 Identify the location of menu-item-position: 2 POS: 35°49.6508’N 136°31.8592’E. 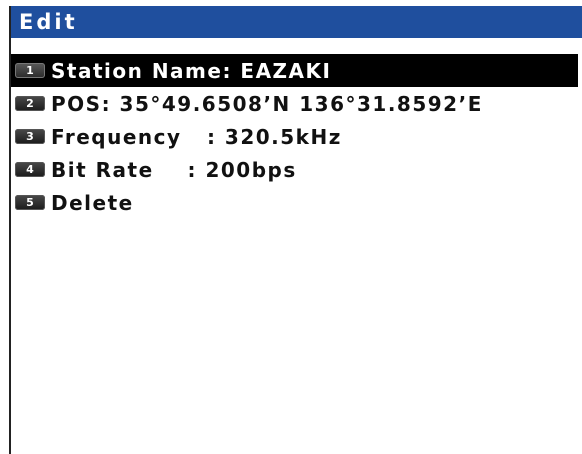
(296, 103).